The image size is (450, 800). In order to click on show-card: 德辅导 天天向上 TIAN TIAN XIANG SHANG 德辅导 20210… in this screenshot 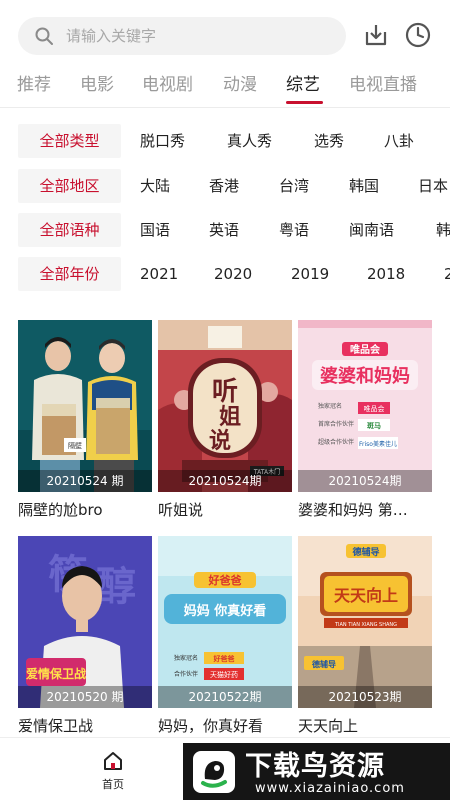, I will do `click(365, 636)`.